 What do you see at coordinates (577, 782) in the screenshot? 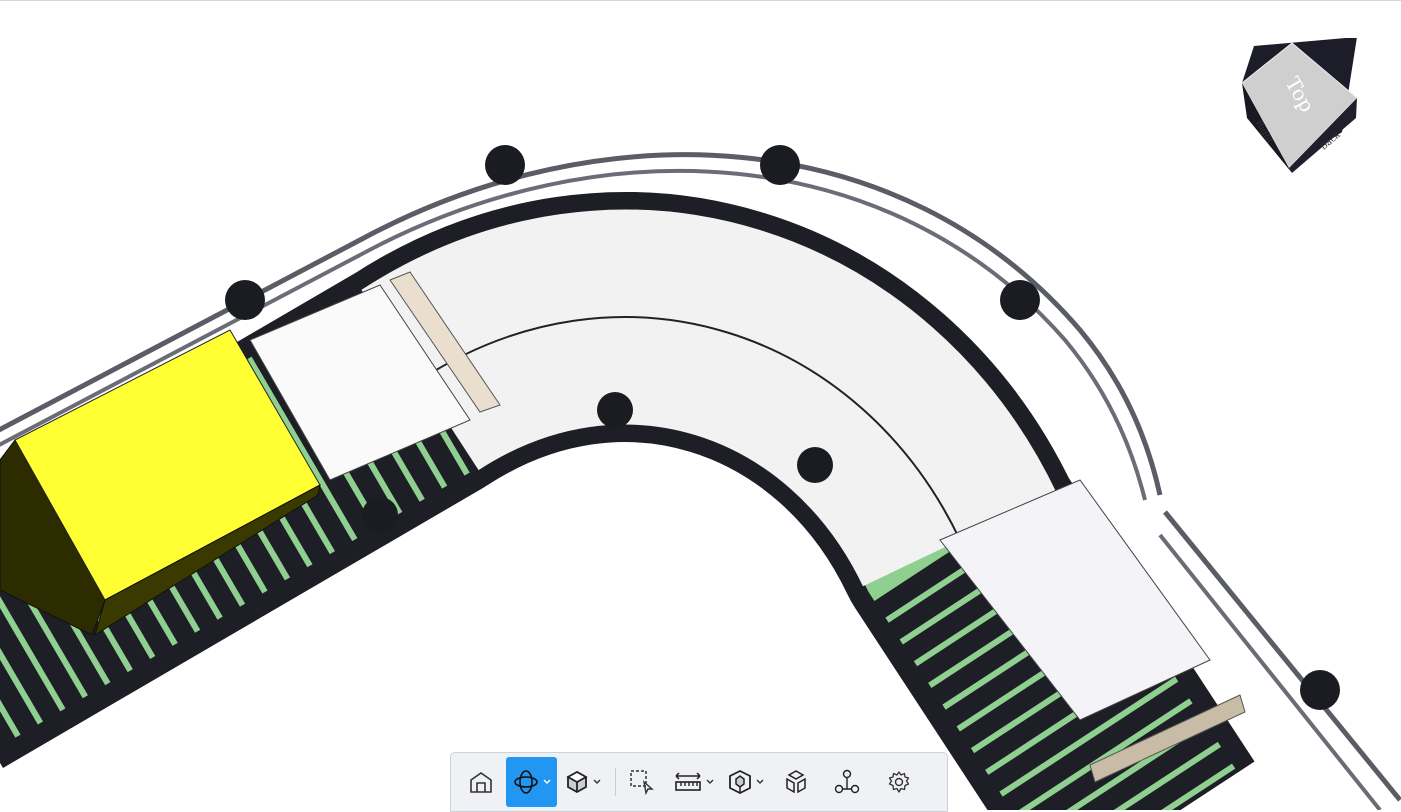
I see `cube-icon` at bounding box center [577, 782].